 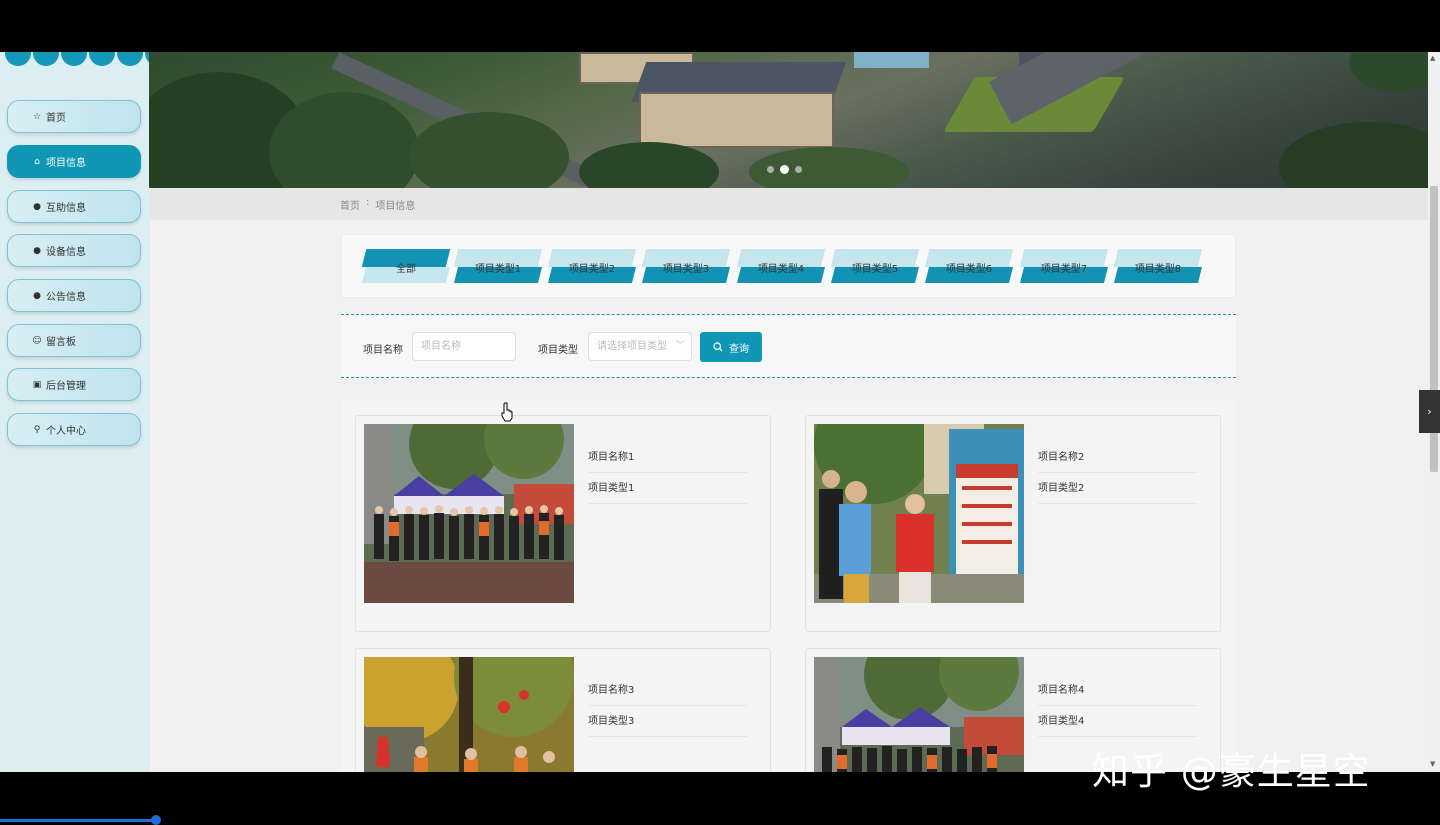 I want to click on category-tab-type1: 项目类型1, so click(x=498, y=267).